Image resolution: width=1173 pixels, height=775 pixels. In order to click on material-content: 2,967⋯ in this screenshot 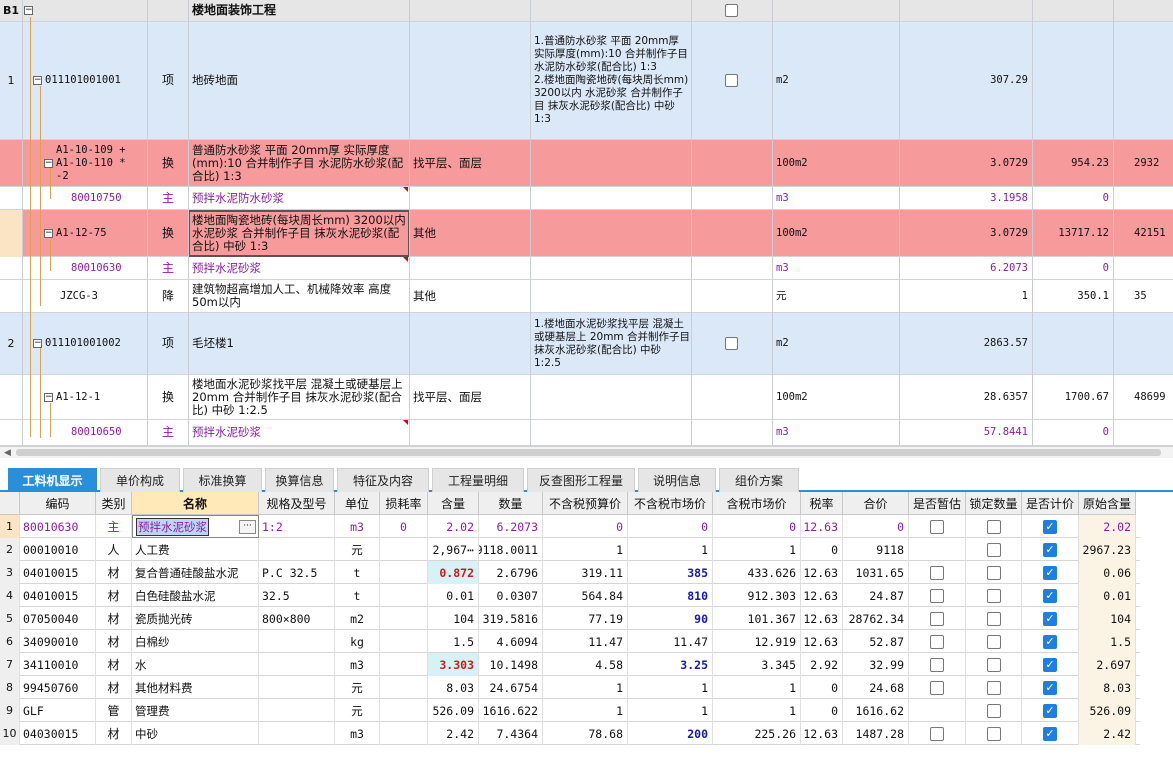, I will do `click(453, 549)`.